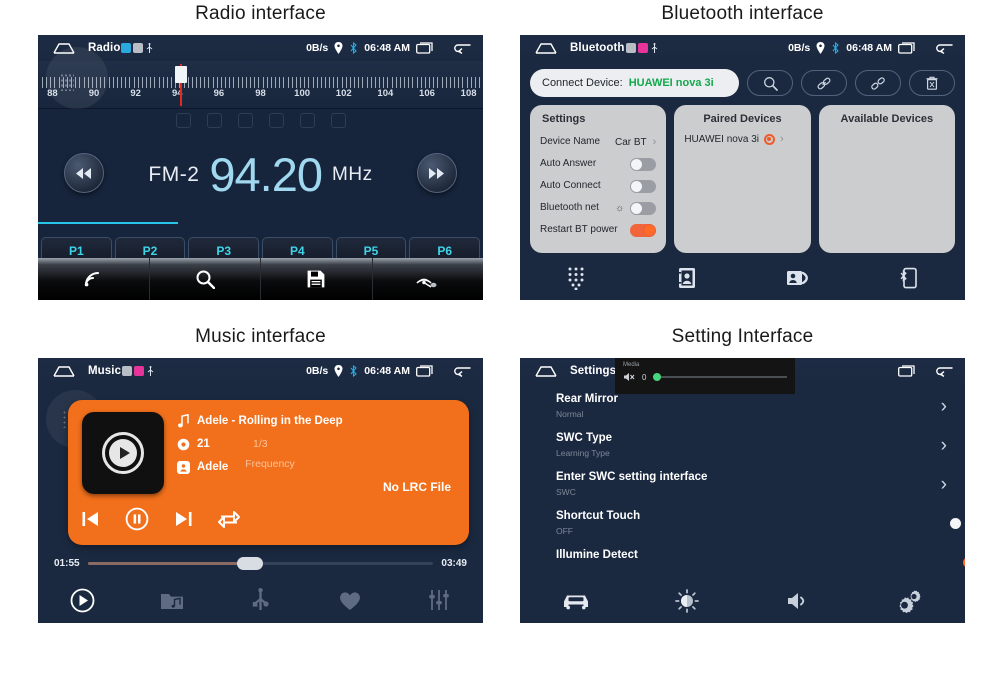  What do you see at coordinates (878, 83) in the screenshot?
I see `bt-disconnect-button` at bounding box center [878, 83].